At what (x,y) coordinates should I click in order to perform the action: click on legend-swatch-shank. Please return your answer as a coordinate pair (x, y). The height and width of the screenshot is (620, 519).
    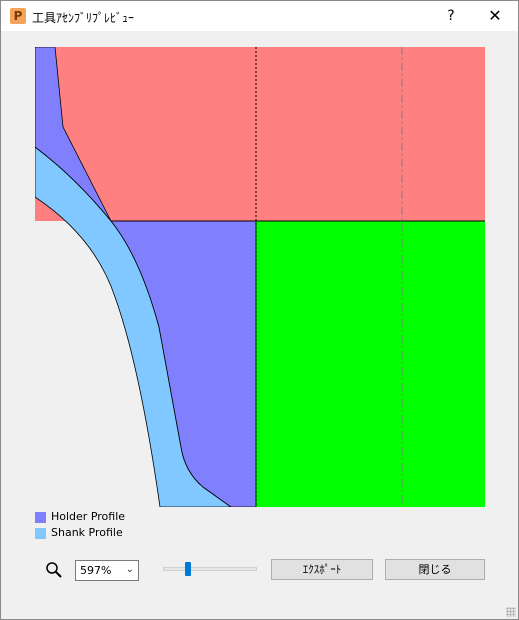
    Looking at the image, I should click on (40, 533).